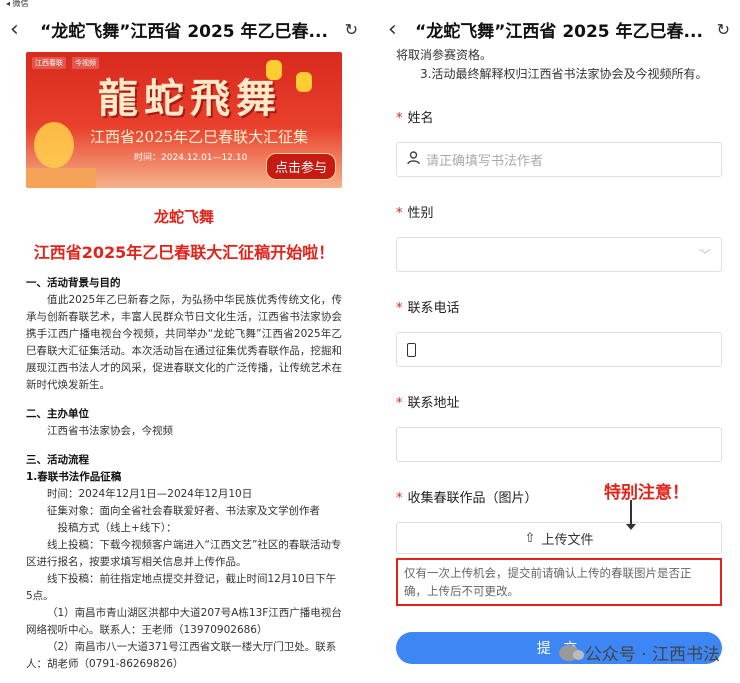  Describe the element at coordinates (559, 349) in the screenshot. I see `phone-input` at that location.